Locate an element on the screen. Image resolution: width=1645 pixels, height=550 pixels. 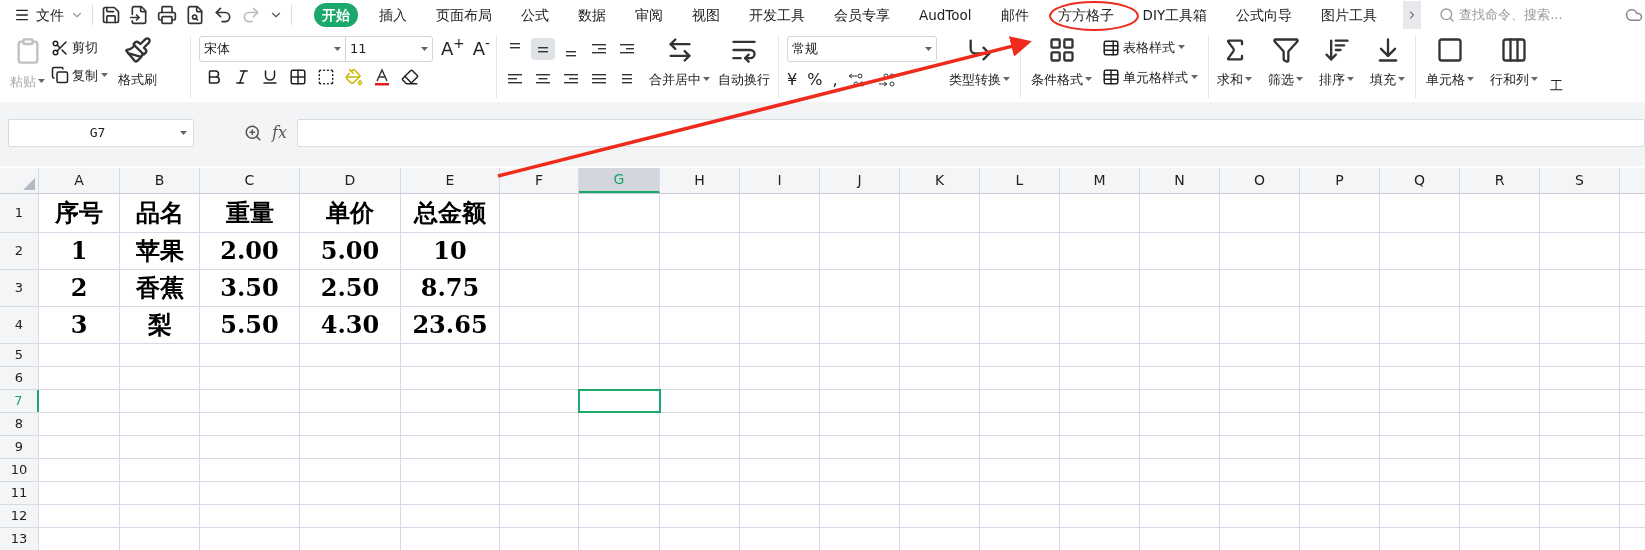
ribbon-tab: 邮件 is located at coordinates (1014, 15).